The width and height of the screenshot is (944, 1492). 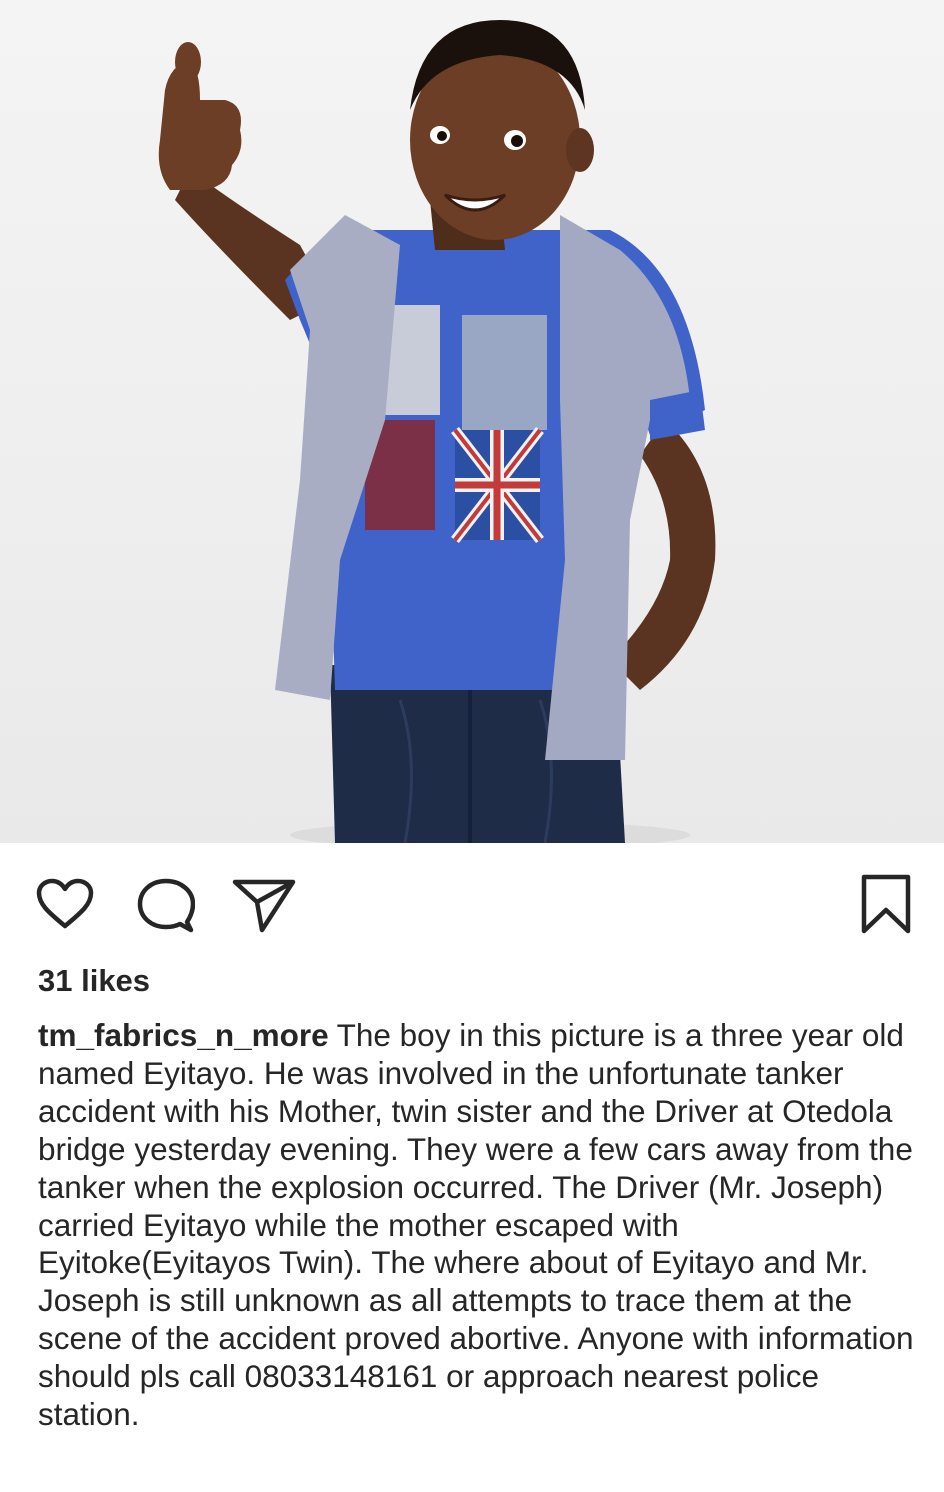 What do you see at coordinates (94, 981) in the screenshot?
I see `likes-count: 31 likes` at bounding box center [94, 981].